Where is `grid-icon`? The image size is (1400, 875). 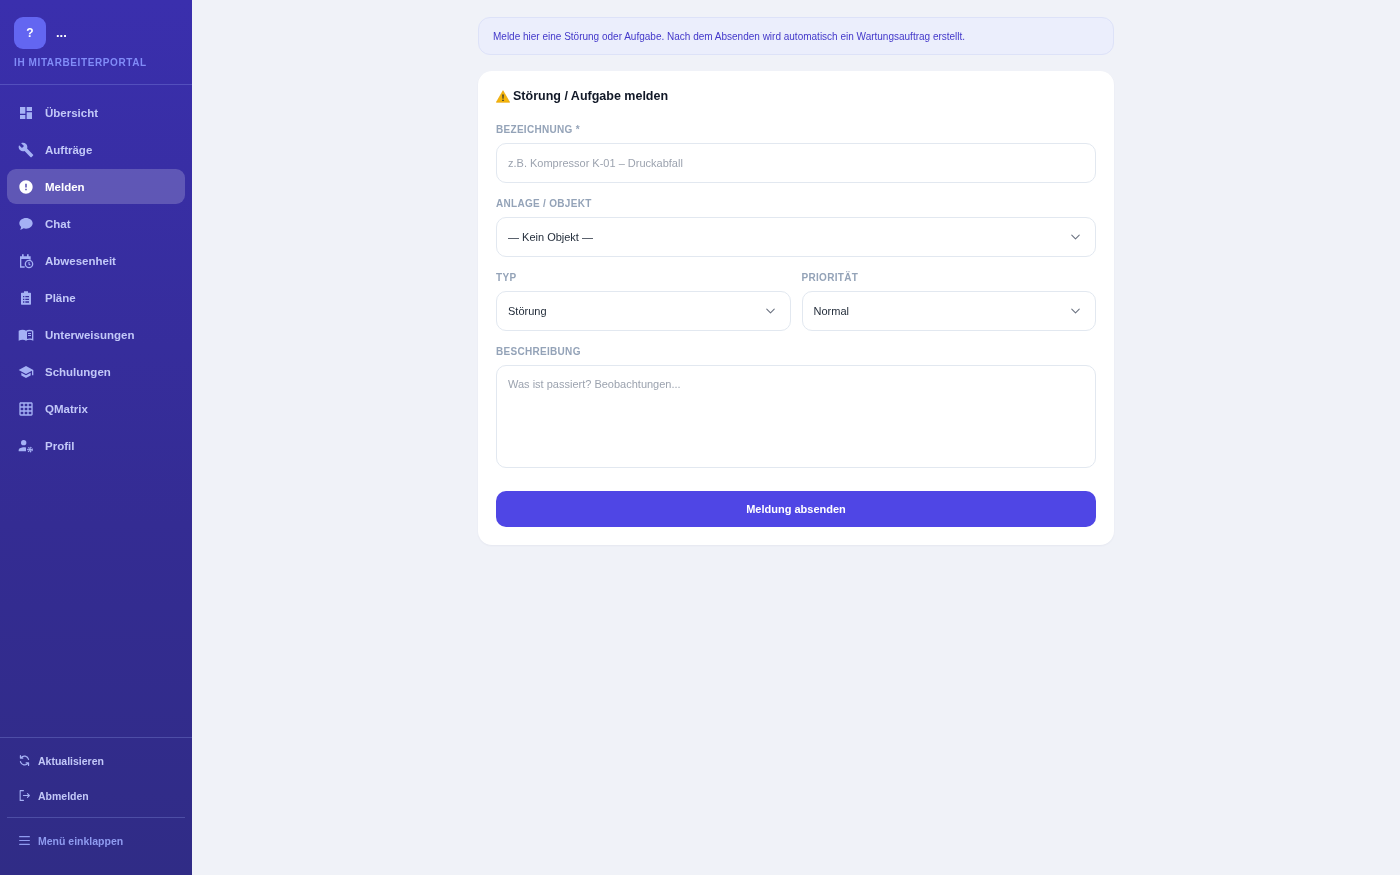
grid-icon is located at coordinates (26, 408).